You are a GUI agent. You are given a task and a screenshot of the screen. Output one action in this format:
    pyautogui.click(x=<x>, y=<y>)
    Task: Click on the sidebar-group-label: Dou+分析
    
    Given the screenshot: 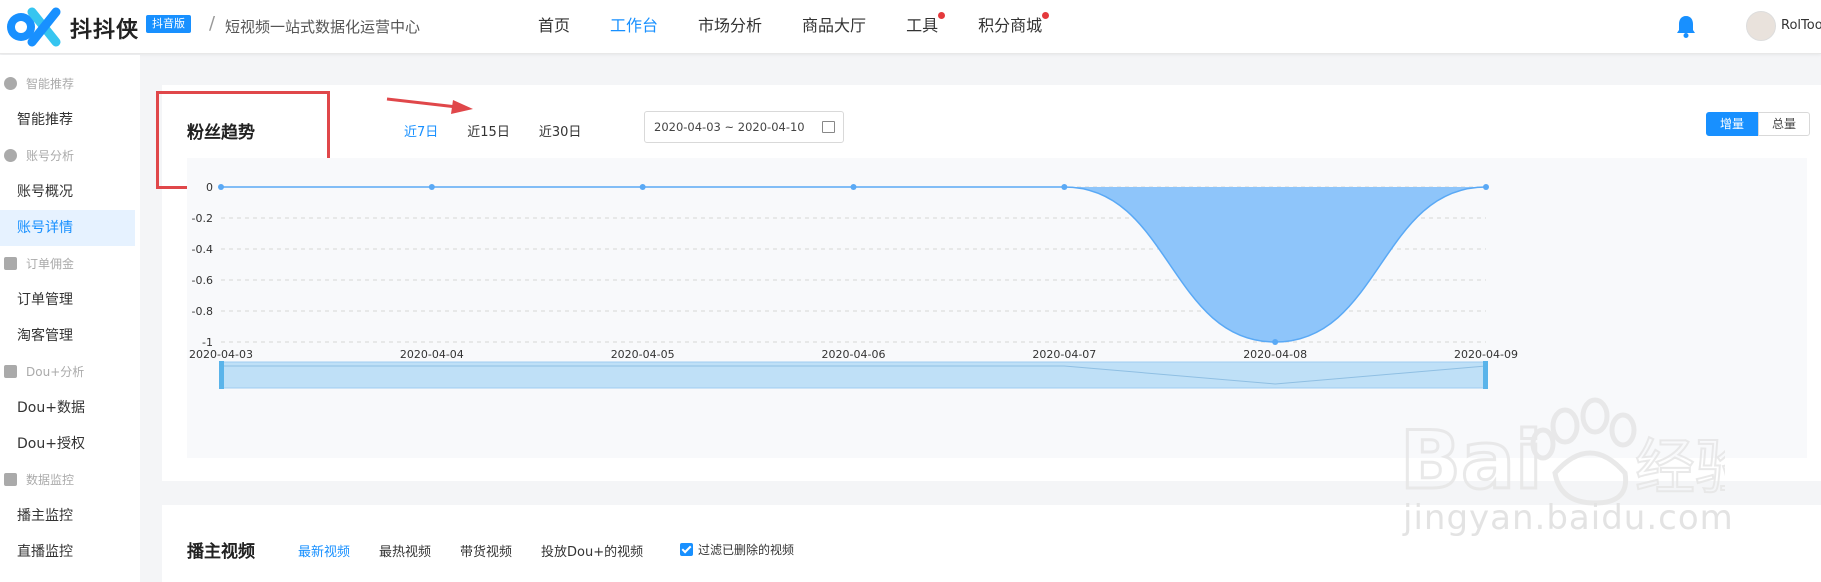 What is the action you would take?
    pyautogui.click(x=55, y=372)
    